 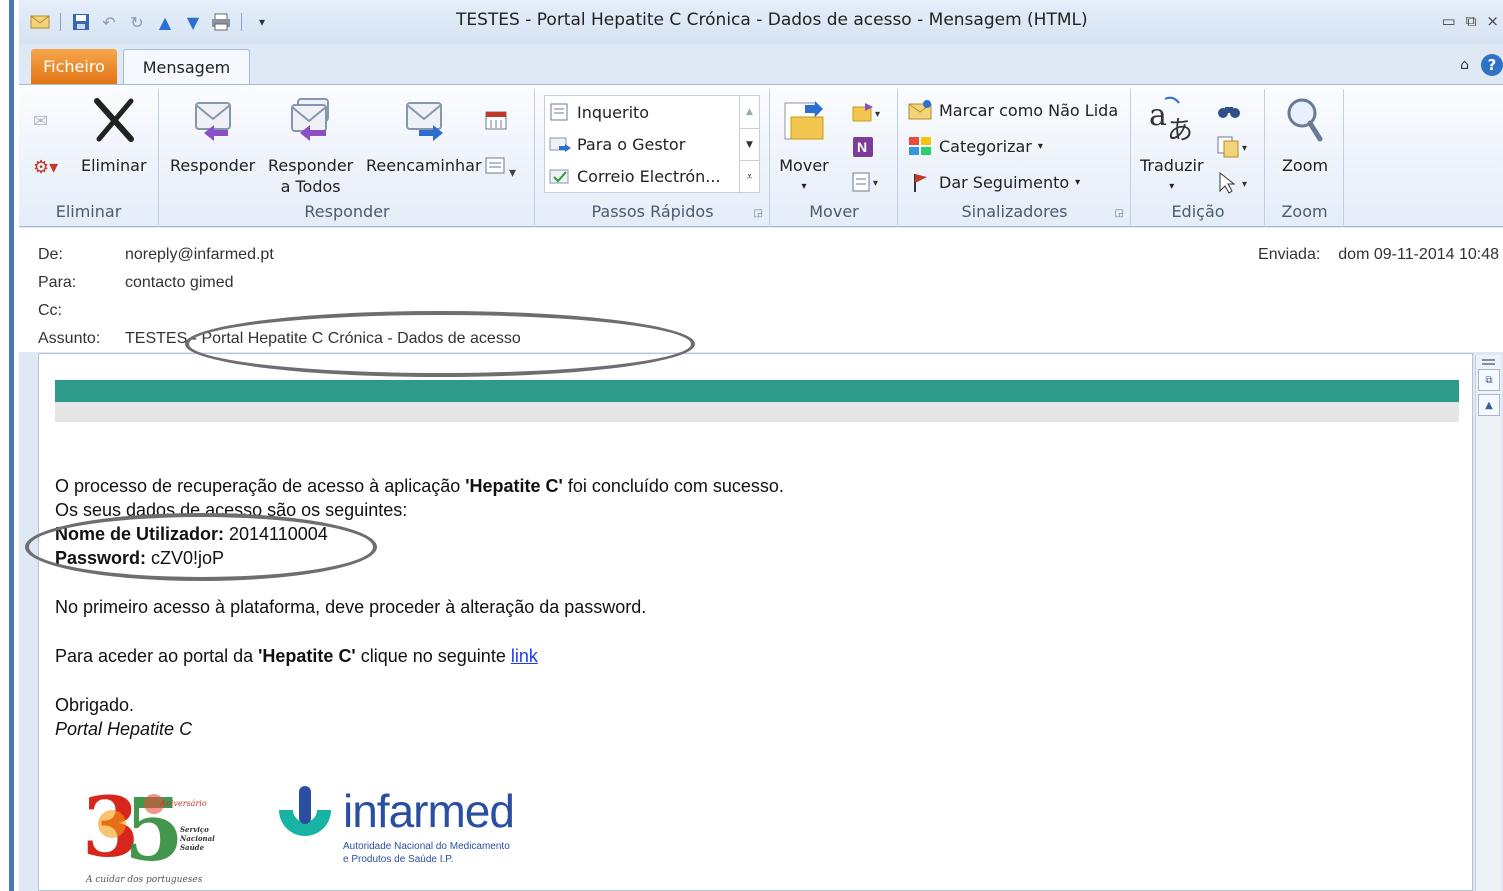 What do you see at coordinates (213, 119) in the screenshot?
I see `reply-icon` at bounding box center [213, 119].